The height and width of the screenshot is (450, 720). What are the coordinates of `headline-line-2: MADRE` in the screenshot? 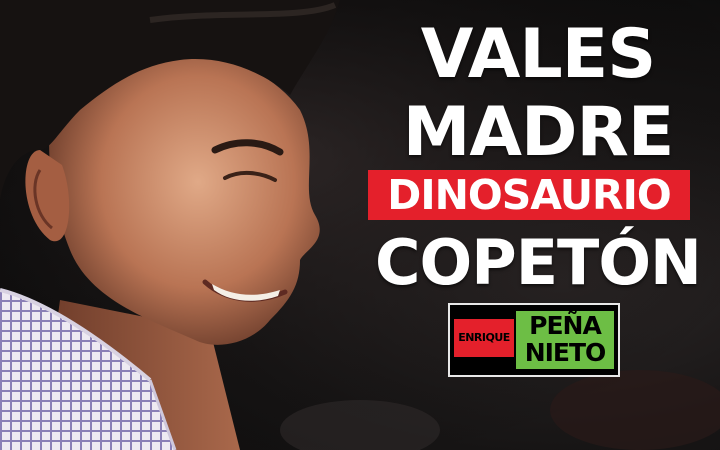 It's located at (538, 132).